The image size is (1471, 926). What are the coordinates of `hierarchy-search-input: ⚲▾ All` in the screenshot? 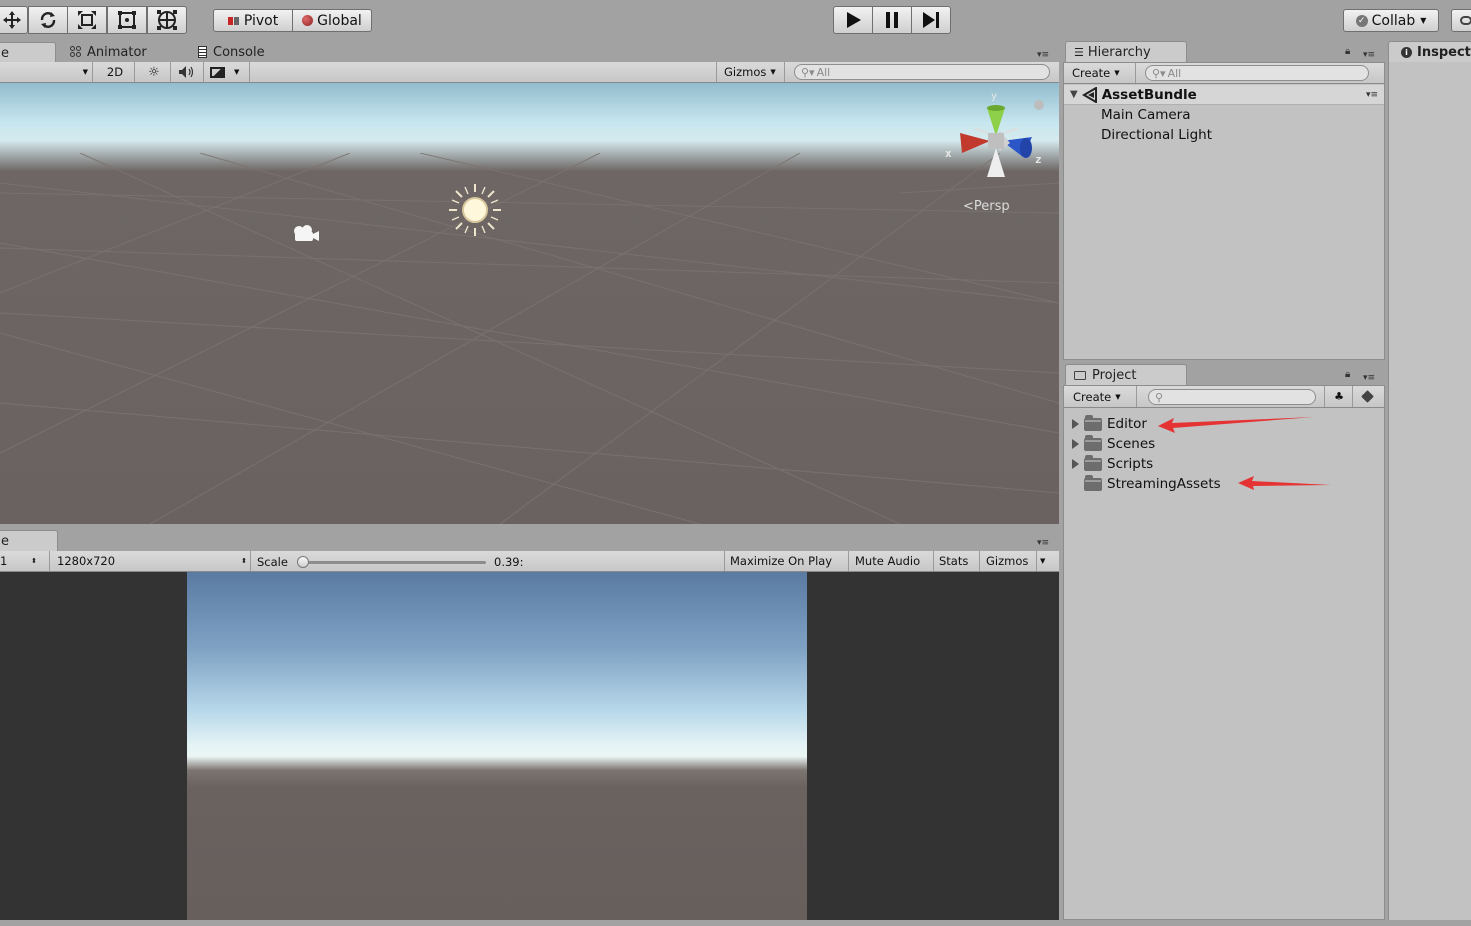 It's located at (1257, 73).